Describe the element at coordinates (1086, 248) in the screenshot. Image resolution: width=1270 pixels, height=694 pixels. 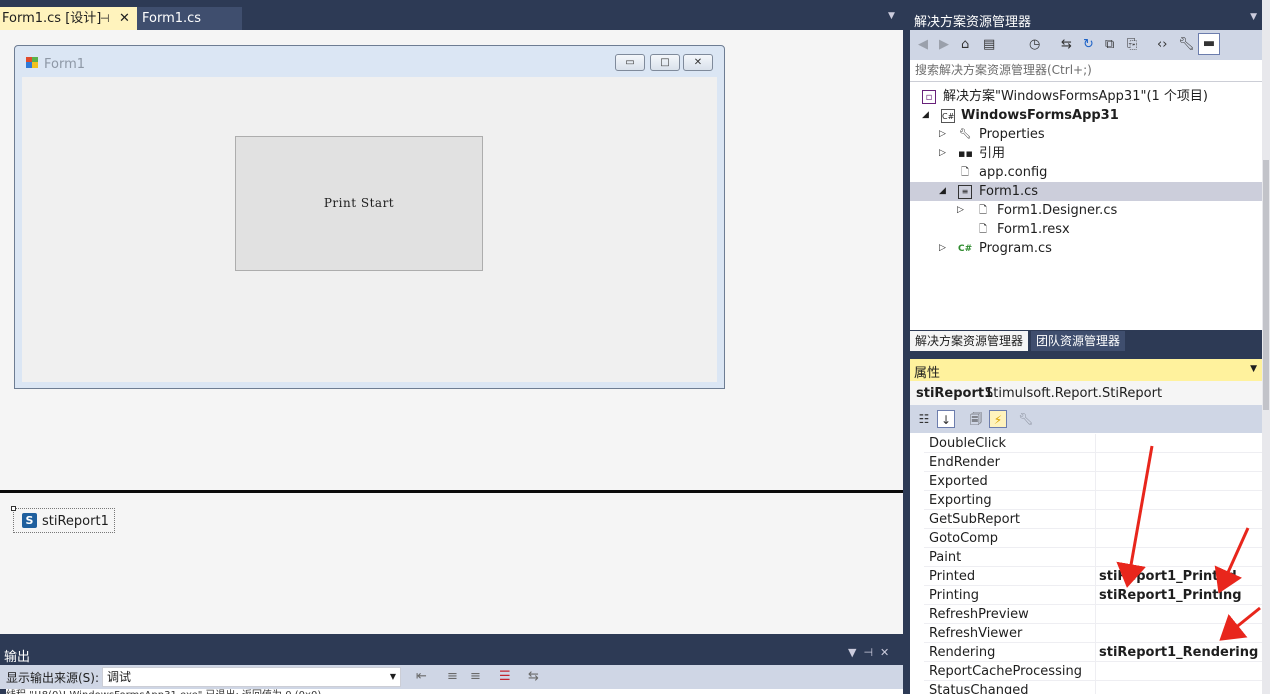
I see `tree-item-program: ▷ C# Program.cs` at that location.